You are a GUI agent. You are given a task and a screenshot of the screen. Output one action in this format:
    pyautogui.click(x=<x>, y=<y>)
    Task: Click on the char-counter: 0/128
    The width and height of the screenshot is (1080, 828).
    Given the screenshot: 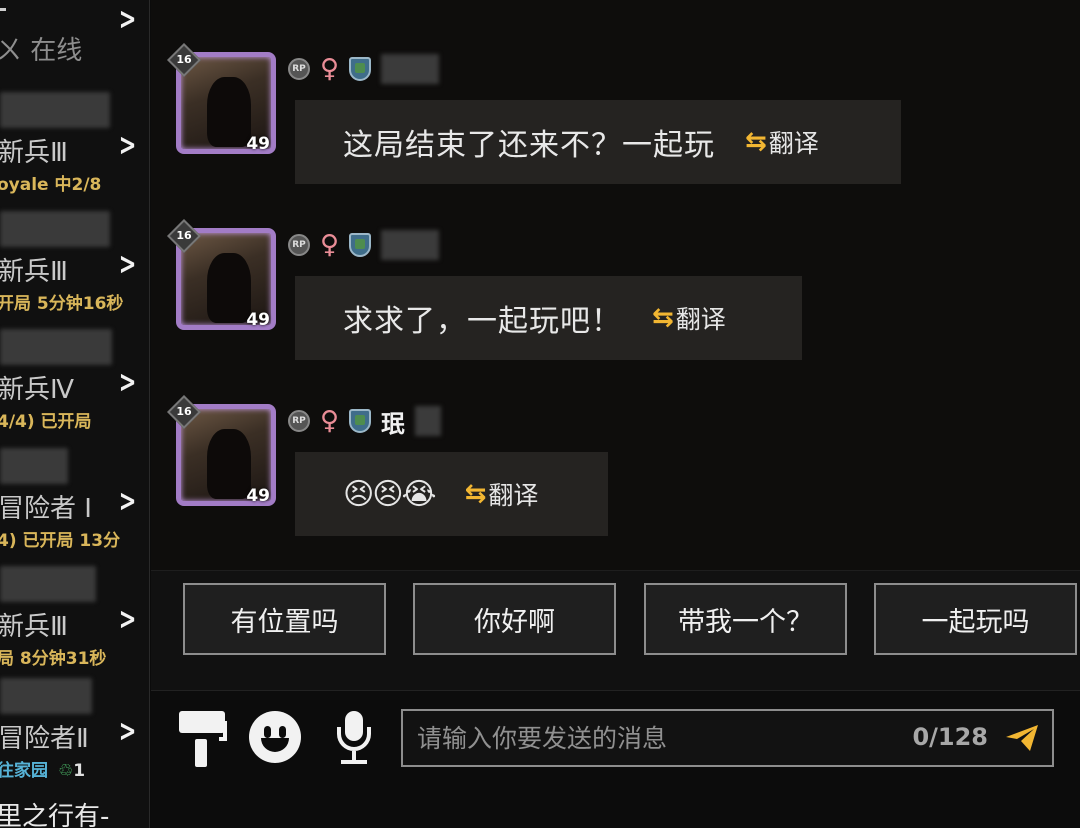 What is the action you would take?
    pyautogui.click(x=950, y=737)
    